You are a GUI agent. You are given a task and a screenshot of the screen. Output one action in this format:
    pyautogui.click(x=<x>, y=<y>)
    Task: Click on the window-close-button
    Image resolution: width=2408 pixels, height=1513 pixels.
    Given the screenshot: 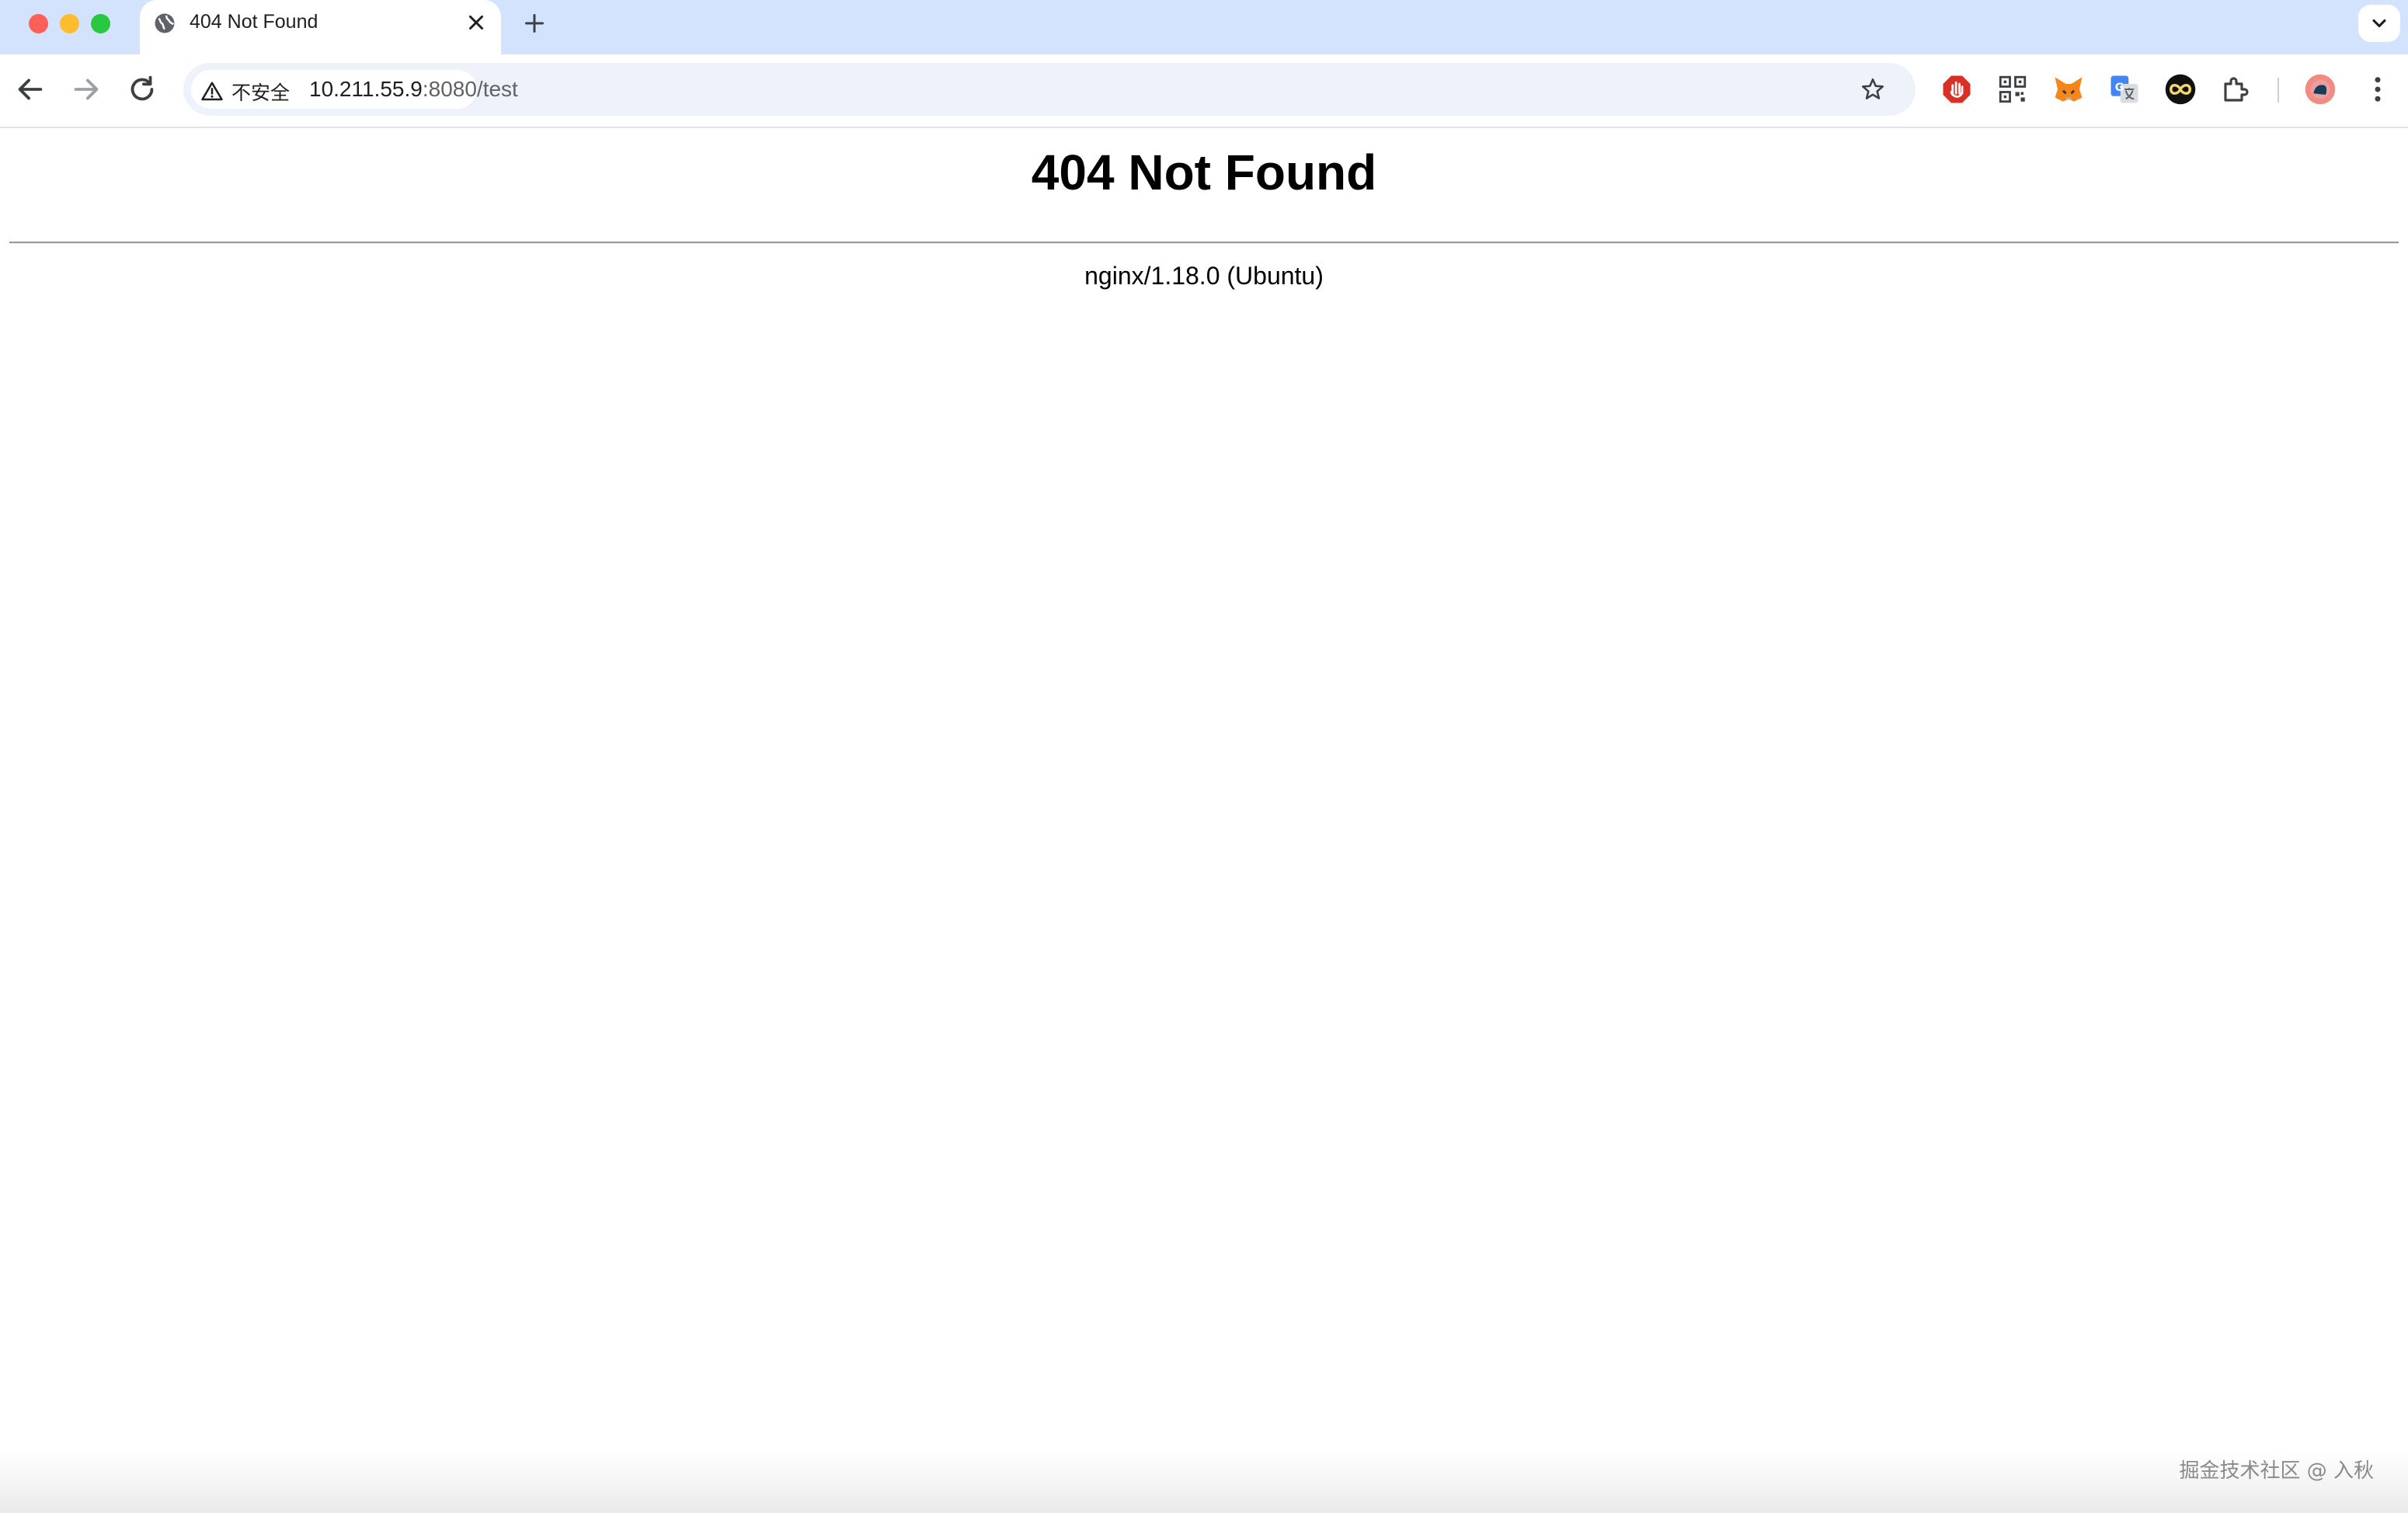 What is the action you would take?
    pyautogui.click(x=38, y=23)
    